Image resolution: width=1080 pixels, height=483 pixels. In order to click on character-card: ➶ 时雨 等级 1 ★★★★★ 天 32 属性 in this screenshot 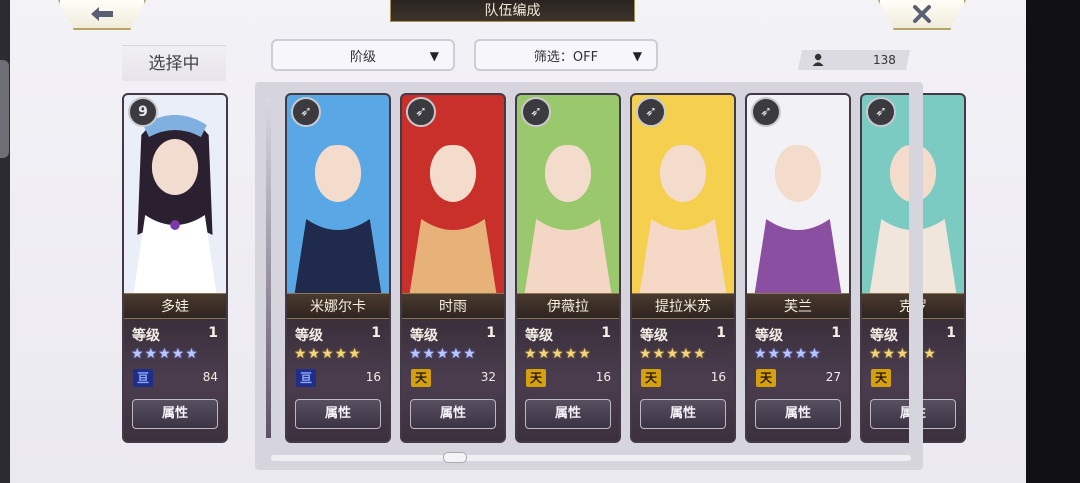, I will do `click(453, 268)`.